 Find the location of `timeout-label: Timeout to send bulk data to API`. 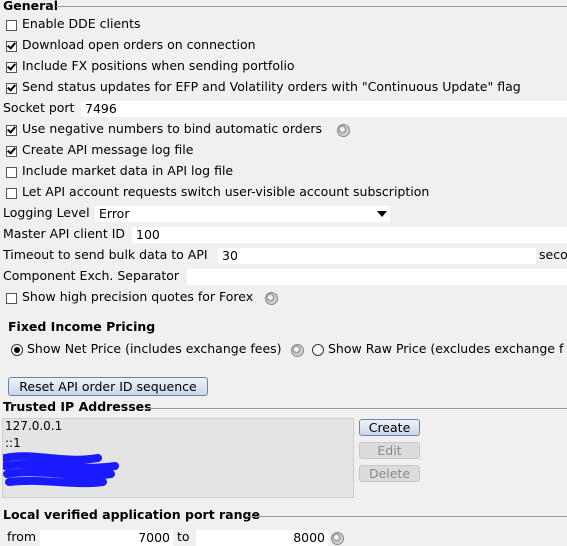

timeout-label: Timeout to send bulk data to API is located at coordinates (105, 254).